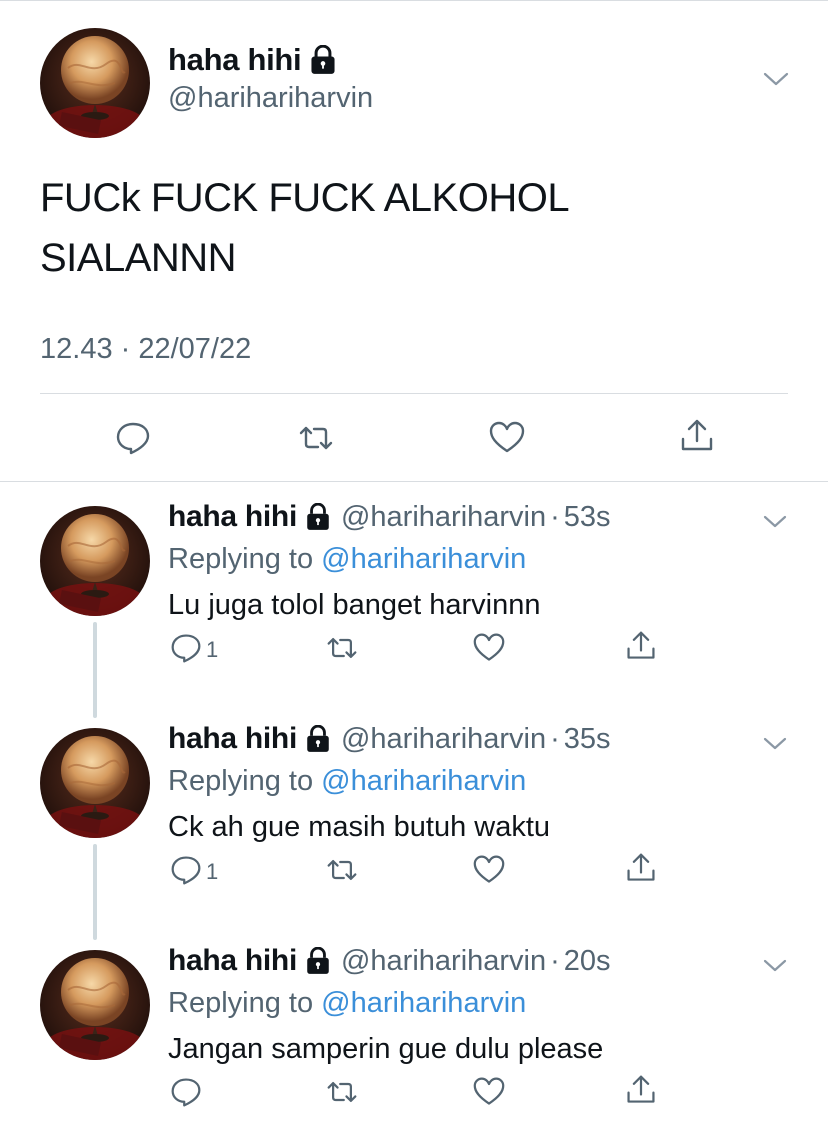  Describe the element at coordinates (410, 228) in the screenshot. I see `tweet-text: FUCk FUCK FUCK ALKOHOL SIALANNN` at that location.